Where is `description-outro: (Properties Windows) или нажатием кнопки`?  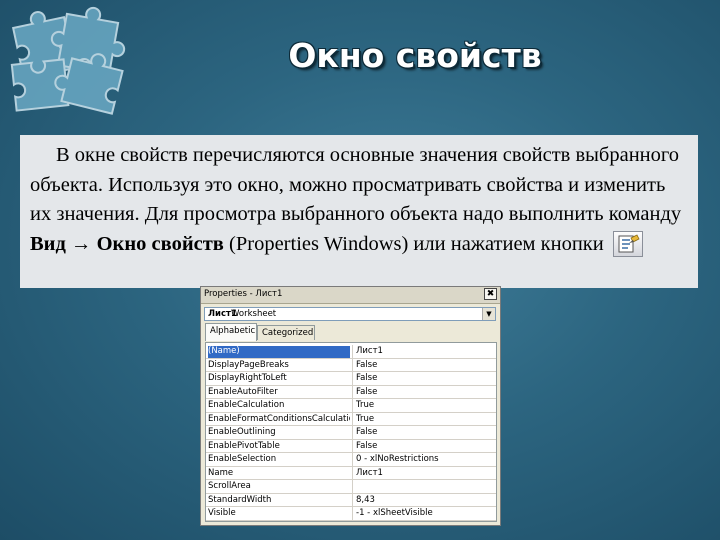
description-outro: (Properties Windows) или нажатием кнопки is located at coordinates (413, 243).